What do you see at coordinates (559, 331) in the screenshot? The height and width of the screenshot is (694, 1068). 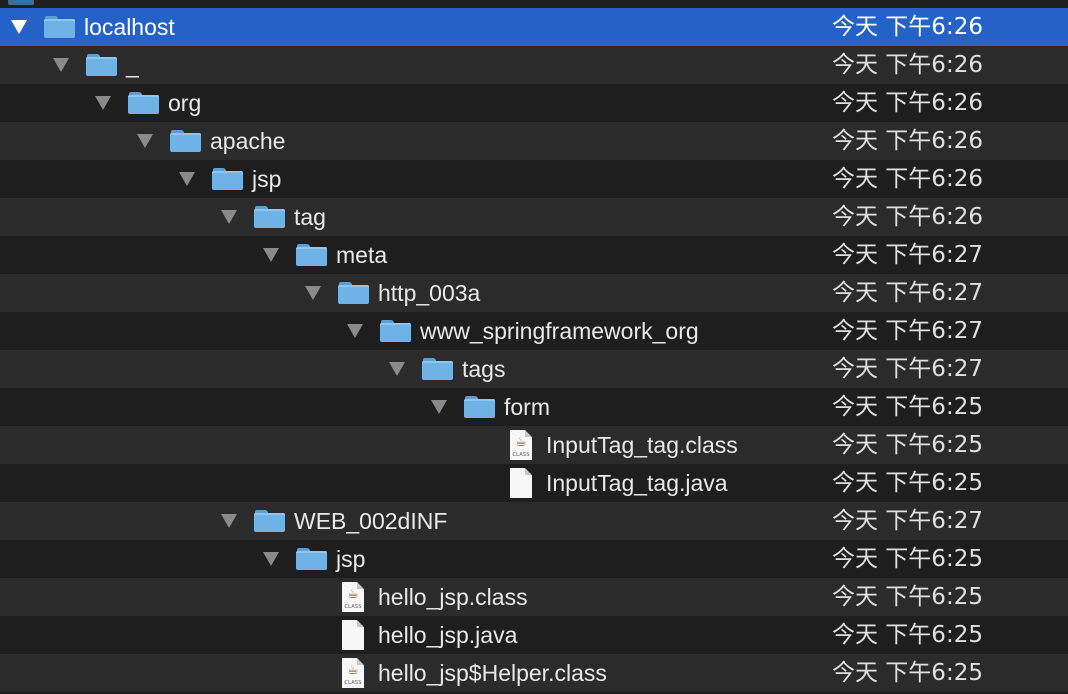 I see `item-name: www_springframework_org` at bounding box center [559, 331].